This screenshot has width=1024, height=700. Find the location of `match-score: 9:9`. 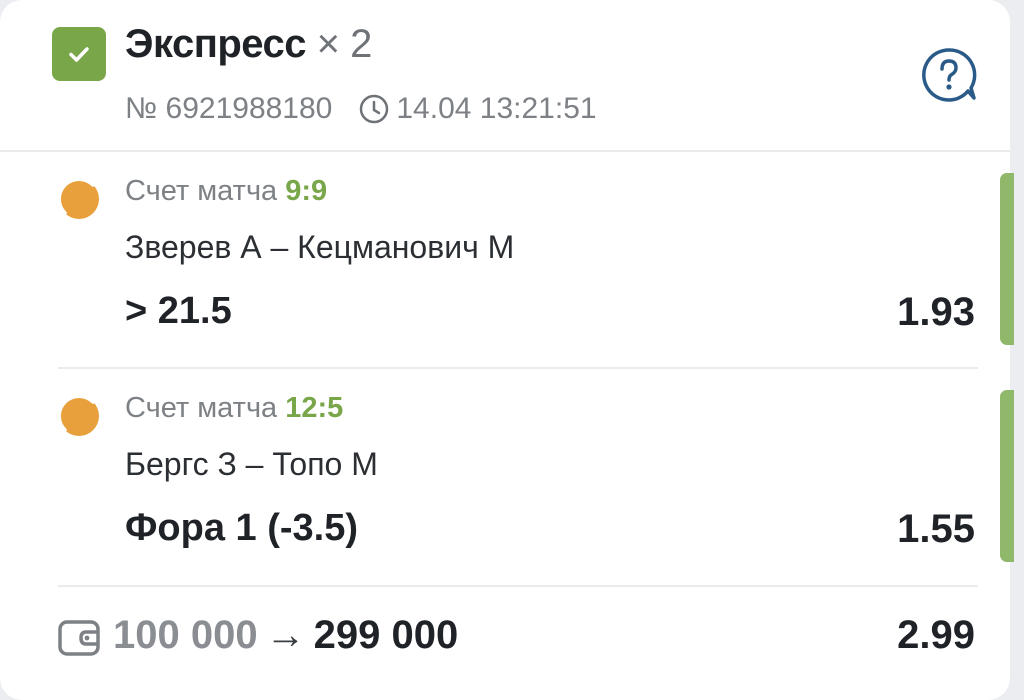

match-score: 9:9 is located at coordinates (306, 191).